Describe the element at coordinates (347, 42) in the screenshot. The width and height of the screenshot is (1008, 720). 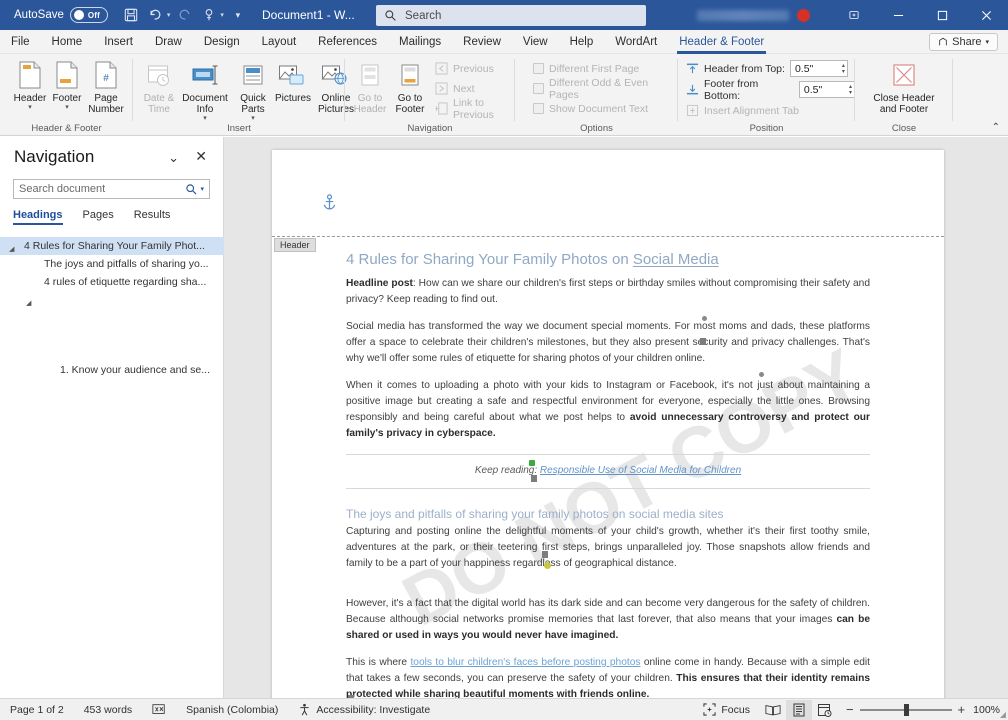
I see `tab-references: References` at that location.